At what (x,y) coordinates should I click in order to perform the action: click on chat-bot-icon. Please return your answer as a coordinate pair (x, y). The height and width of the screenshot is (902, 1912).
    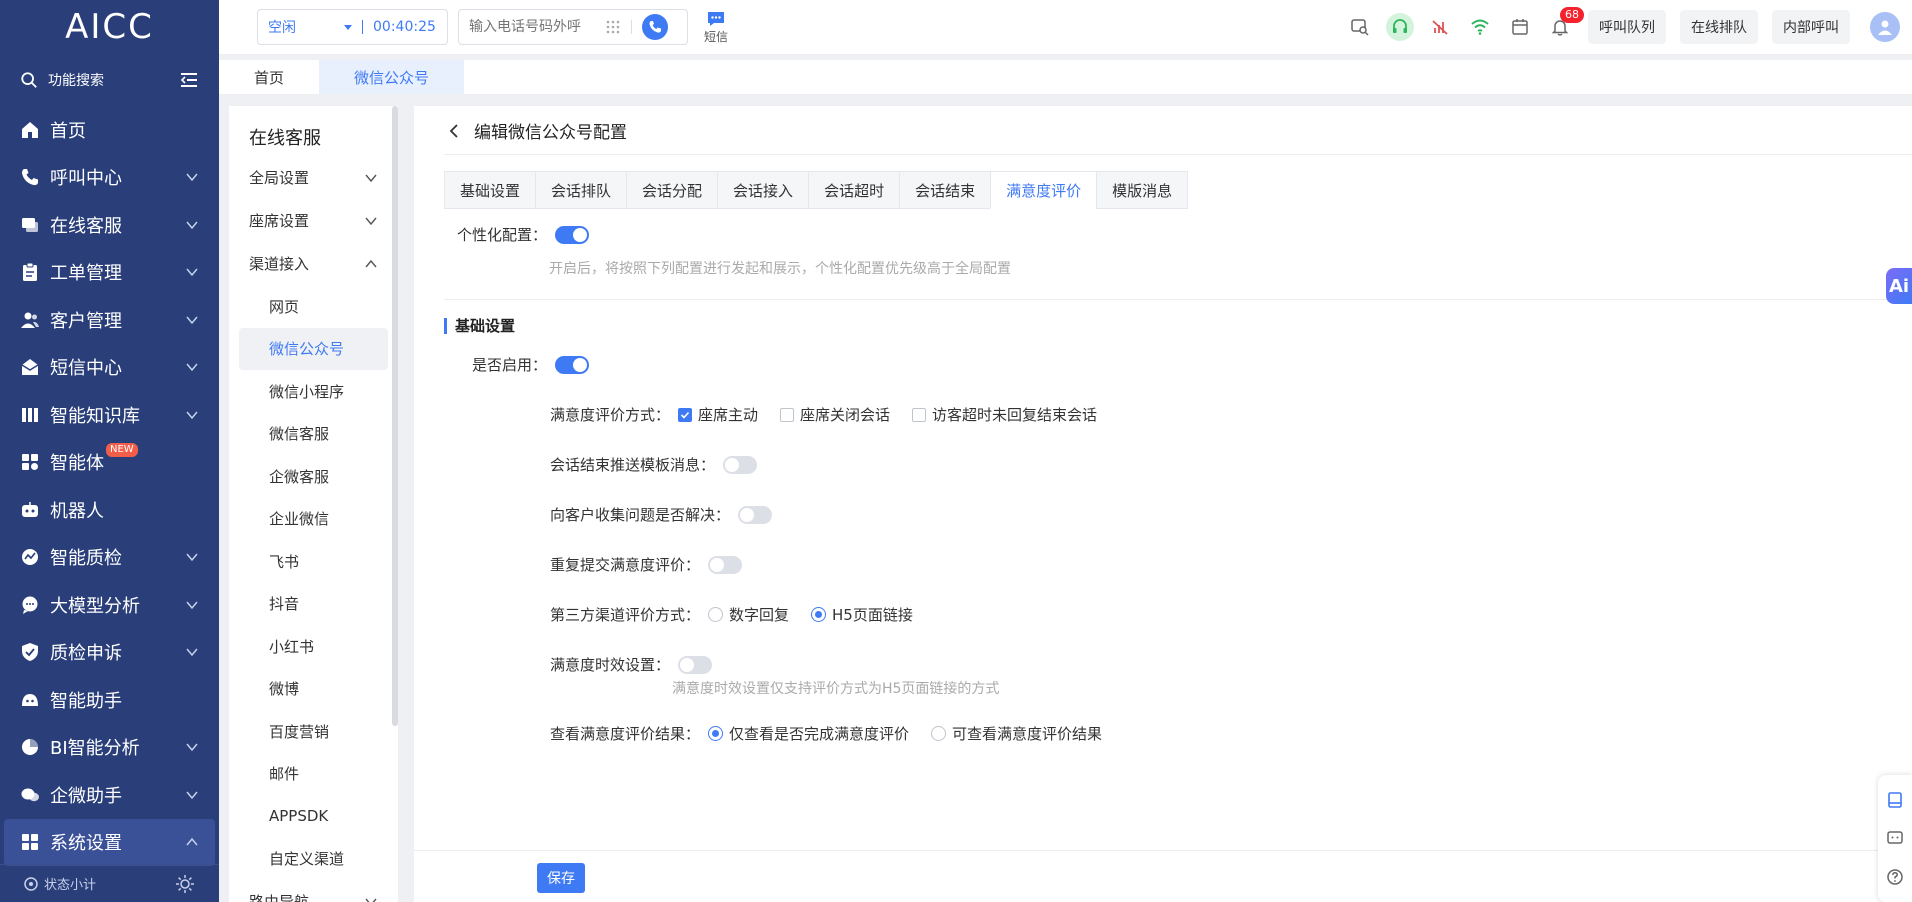
    Looking at the image, I should click on (1895, 838).